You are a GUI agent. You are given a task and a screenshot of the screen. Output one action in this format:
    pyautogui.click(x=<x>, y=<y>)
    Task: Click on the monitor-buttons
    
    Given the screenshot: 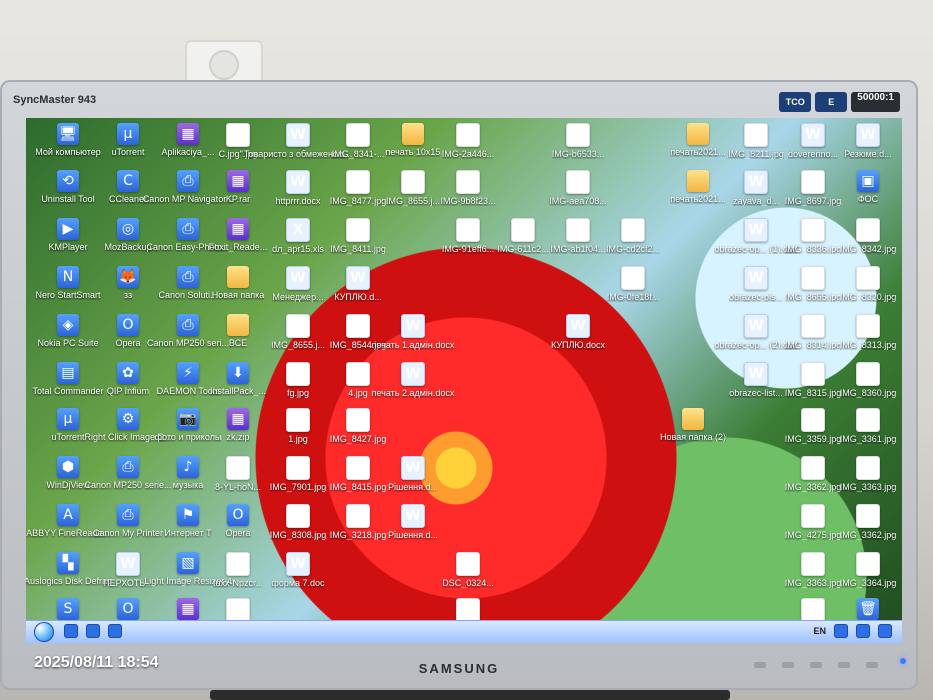 What is the action you would take?
    pyautogui.click(x=816, y=665)
    